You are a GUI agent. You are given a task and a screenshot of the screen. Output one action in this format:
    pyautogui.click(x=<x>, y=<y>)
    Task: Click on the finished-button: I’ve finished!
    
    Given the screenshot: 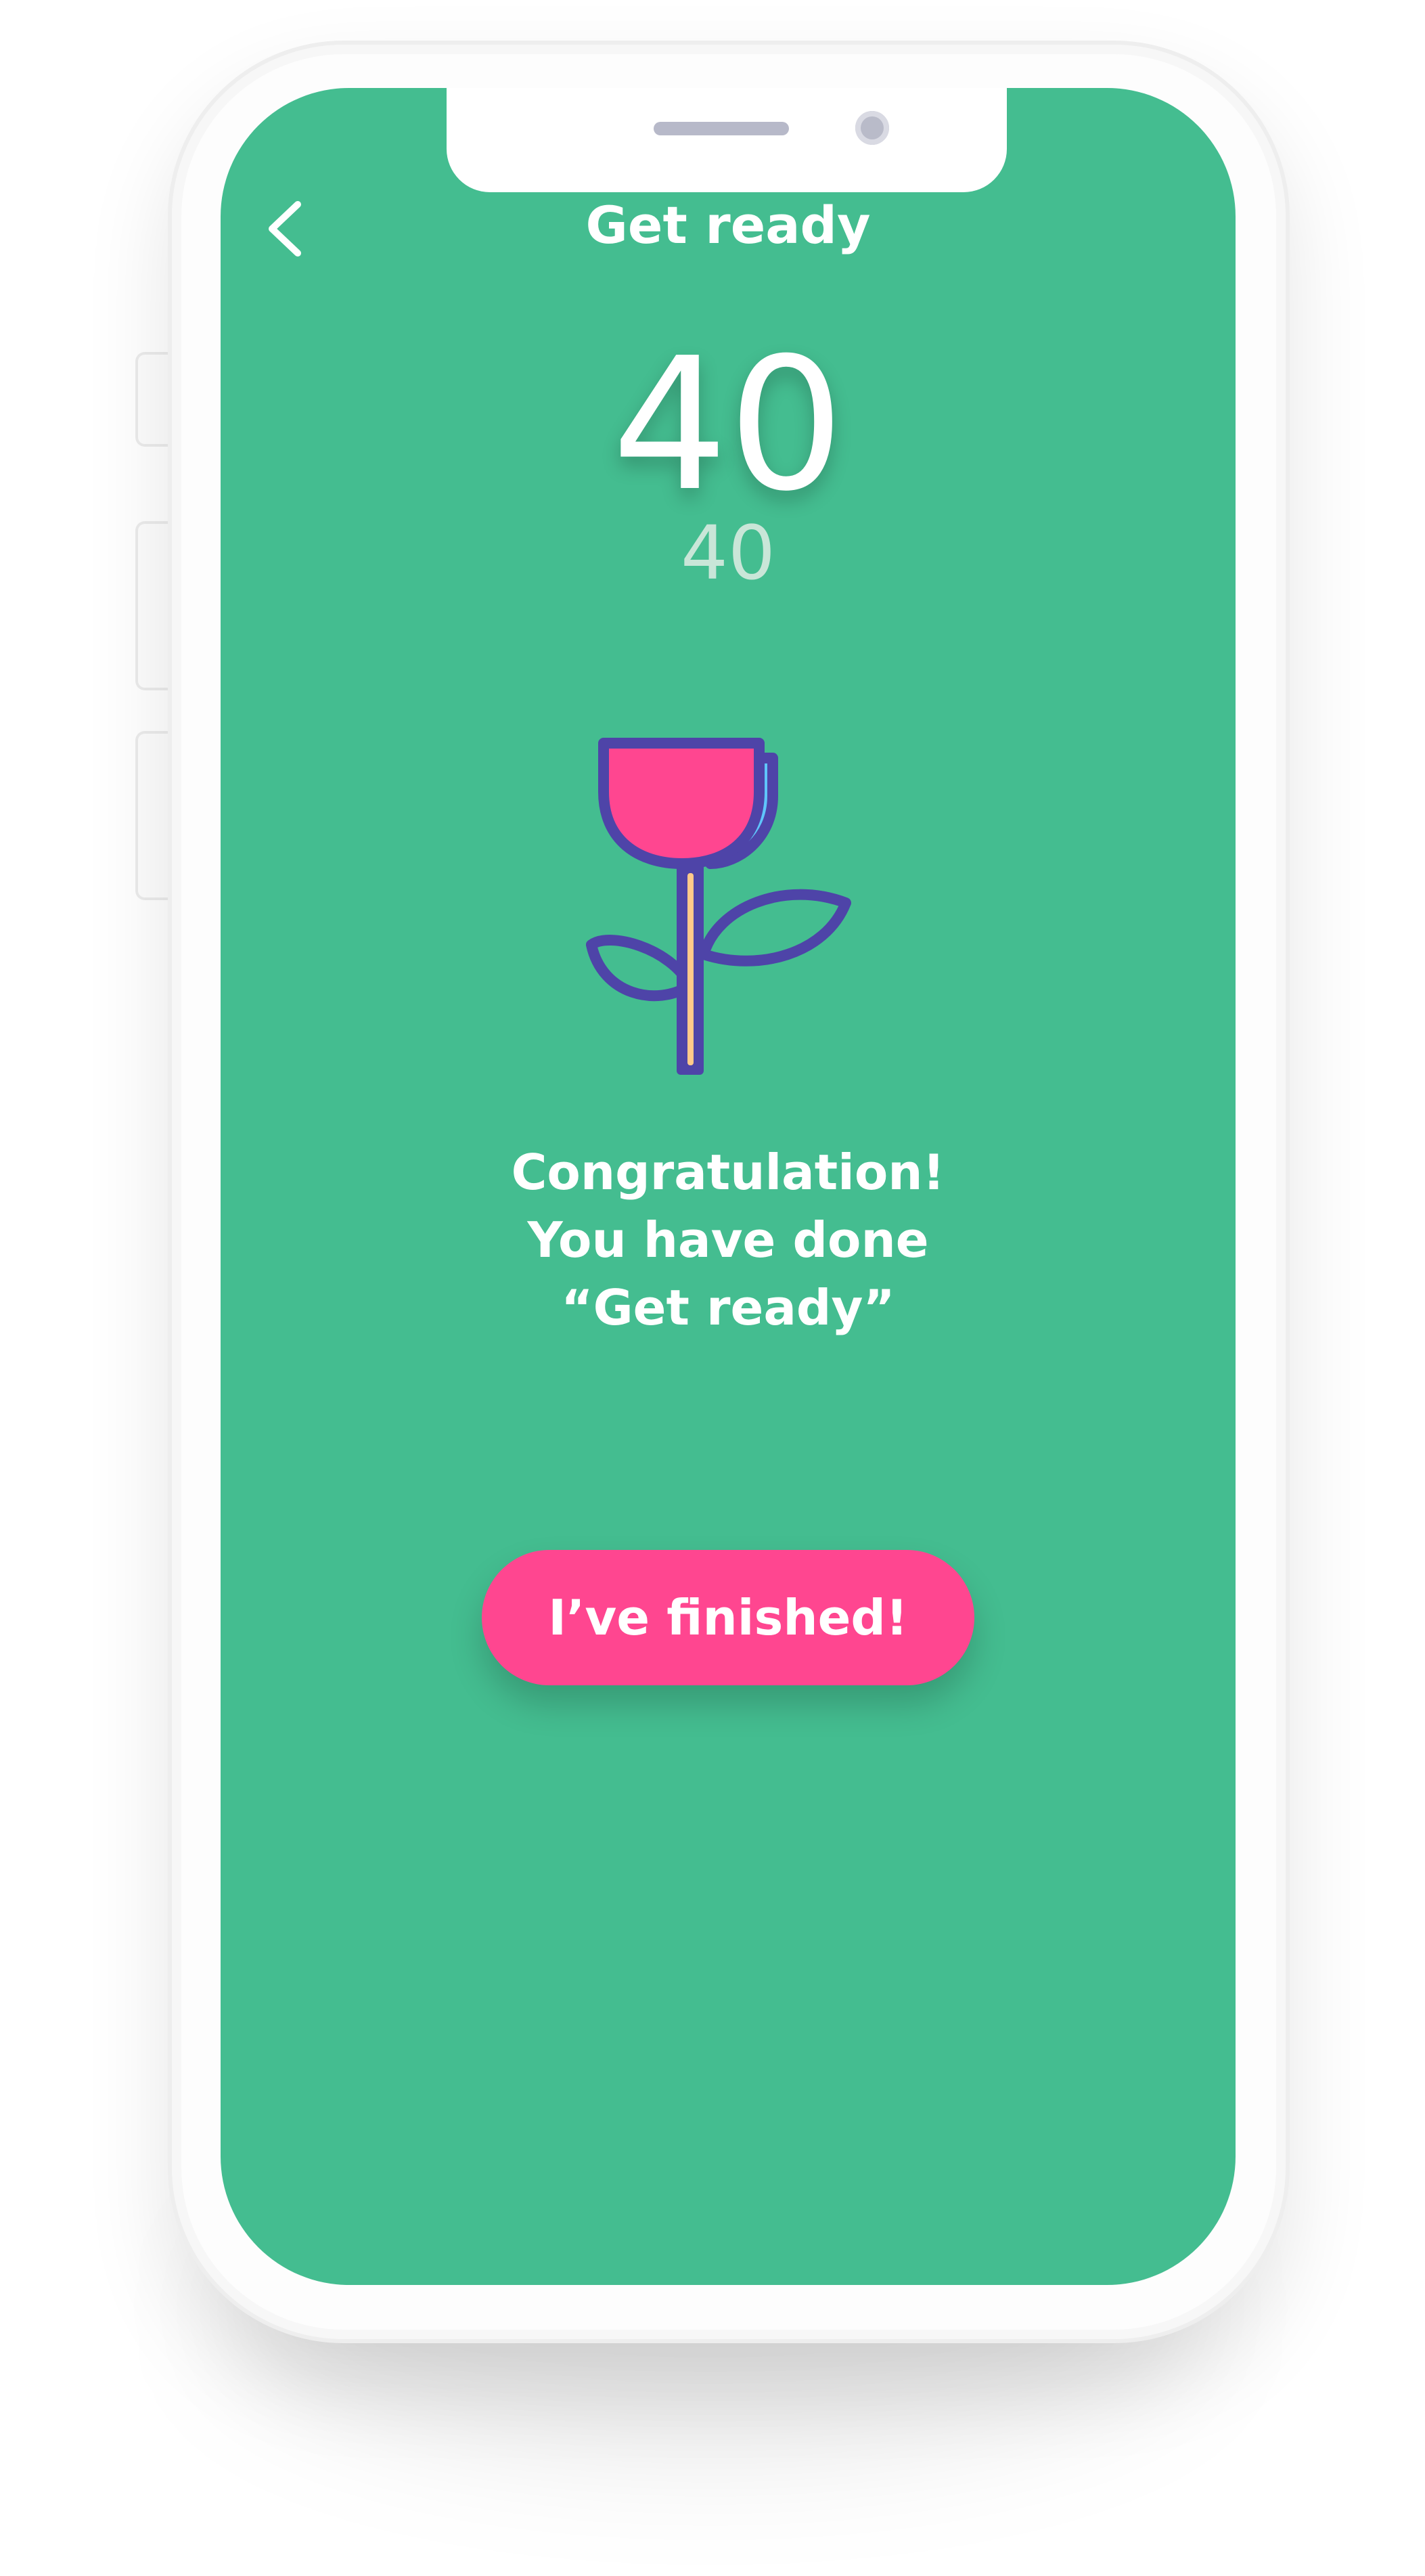 What is the action you would take?
    pyautogui.click(x=728, y=1617)
    